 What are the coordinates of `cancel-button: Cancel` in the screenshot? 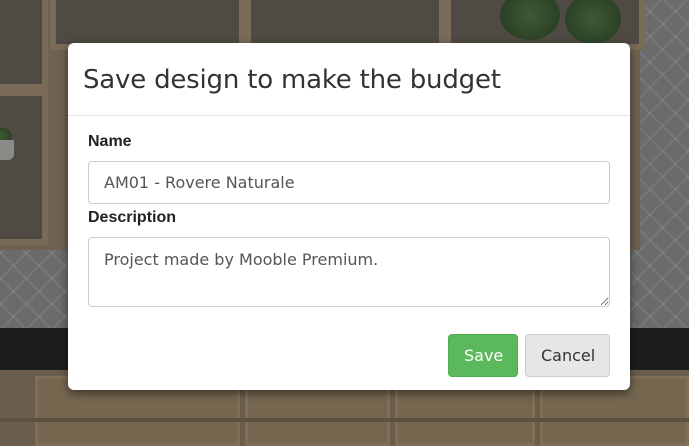 It's located at (567, 355).